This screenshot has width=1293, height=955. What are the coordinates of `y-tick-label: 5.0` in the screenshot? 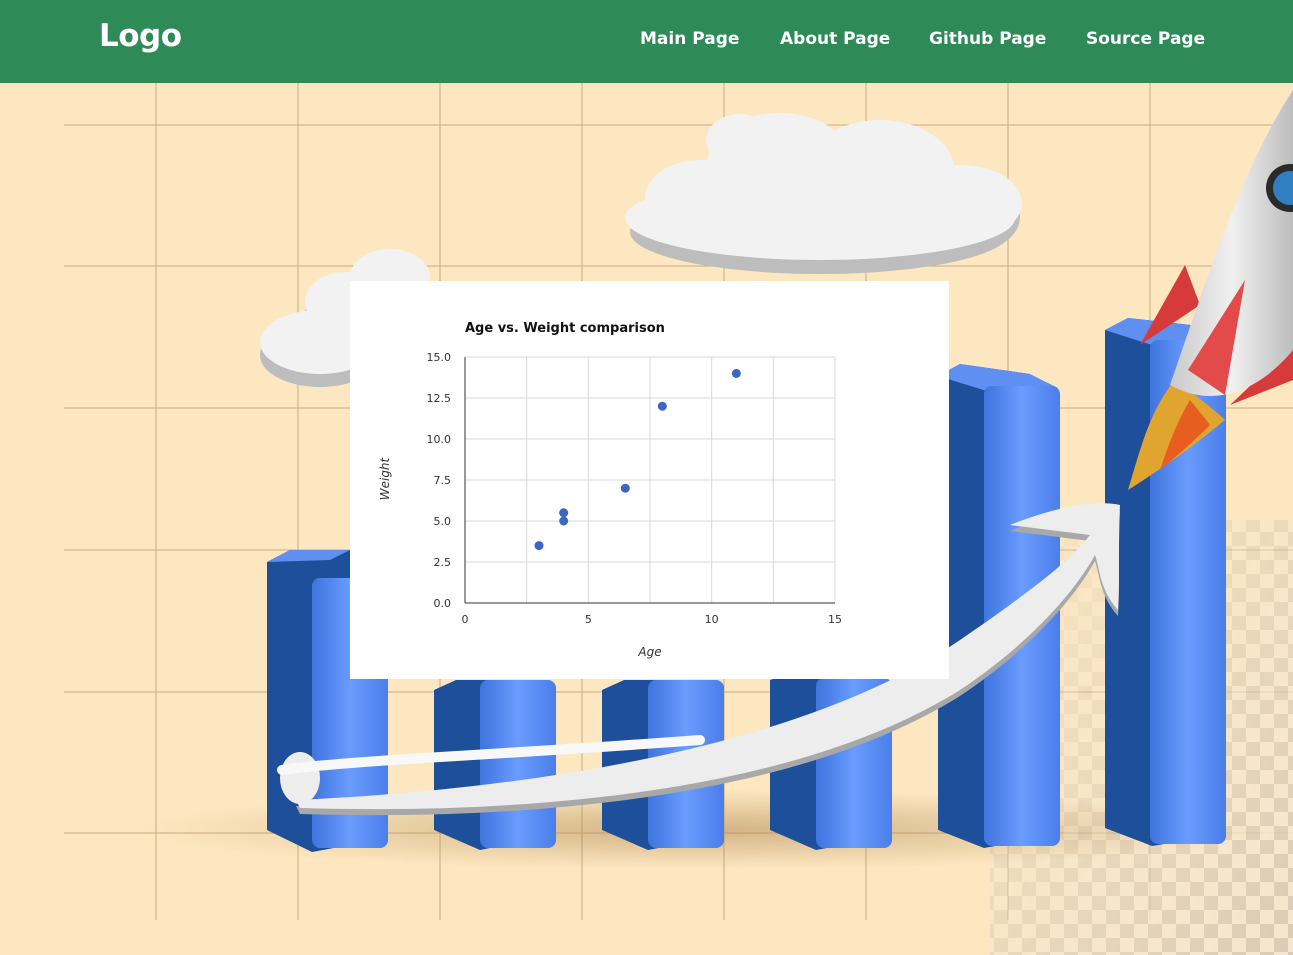 It's located at (443, 521).